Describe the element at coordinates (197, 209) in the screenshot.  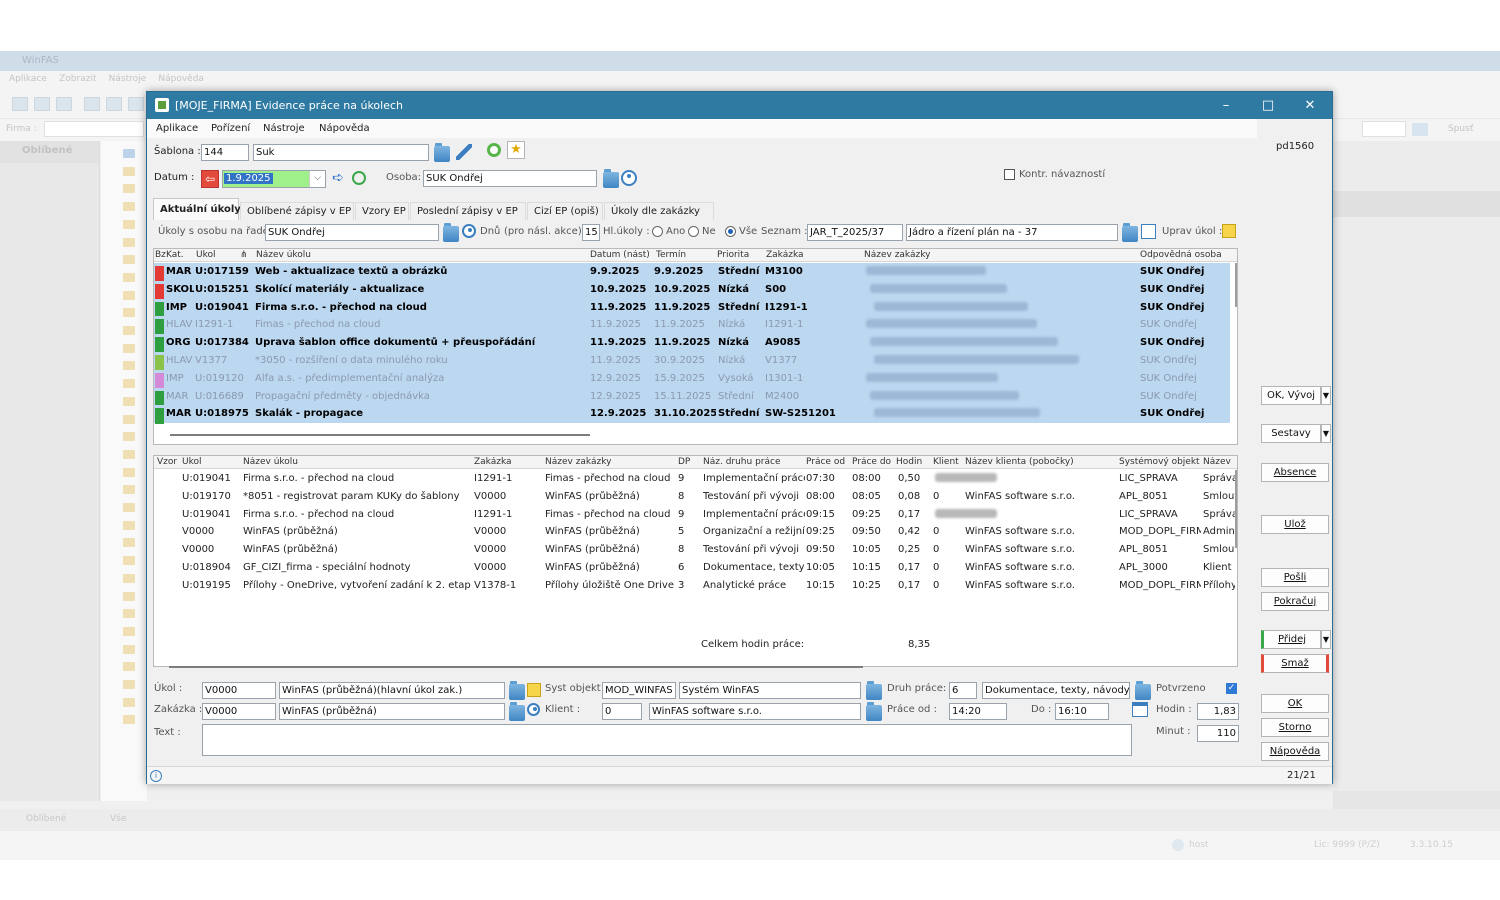
I see `tab-aktualni-ukoly: Aktuální úkoly` at that location.